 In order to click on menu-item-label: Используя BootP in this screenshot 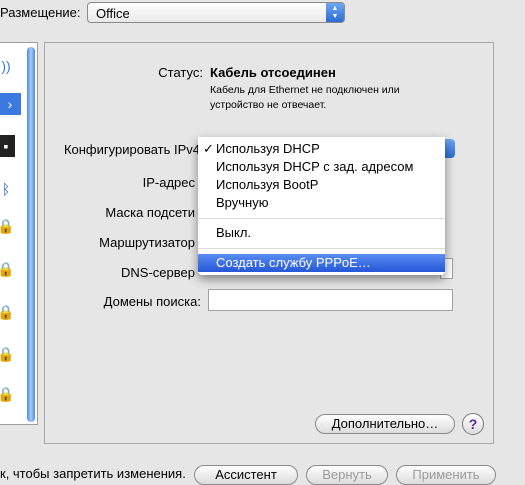, I will do `click(267, 184)`.